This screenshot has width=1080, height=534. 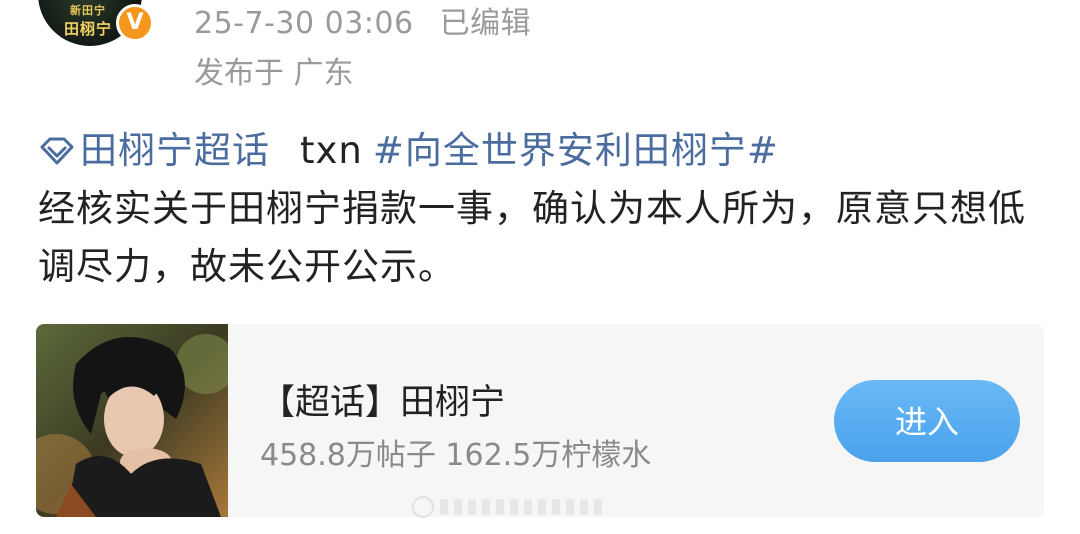 I want to click on post-meta: 25-7-30 03:06 已编辑, so click(x=362, y=21).